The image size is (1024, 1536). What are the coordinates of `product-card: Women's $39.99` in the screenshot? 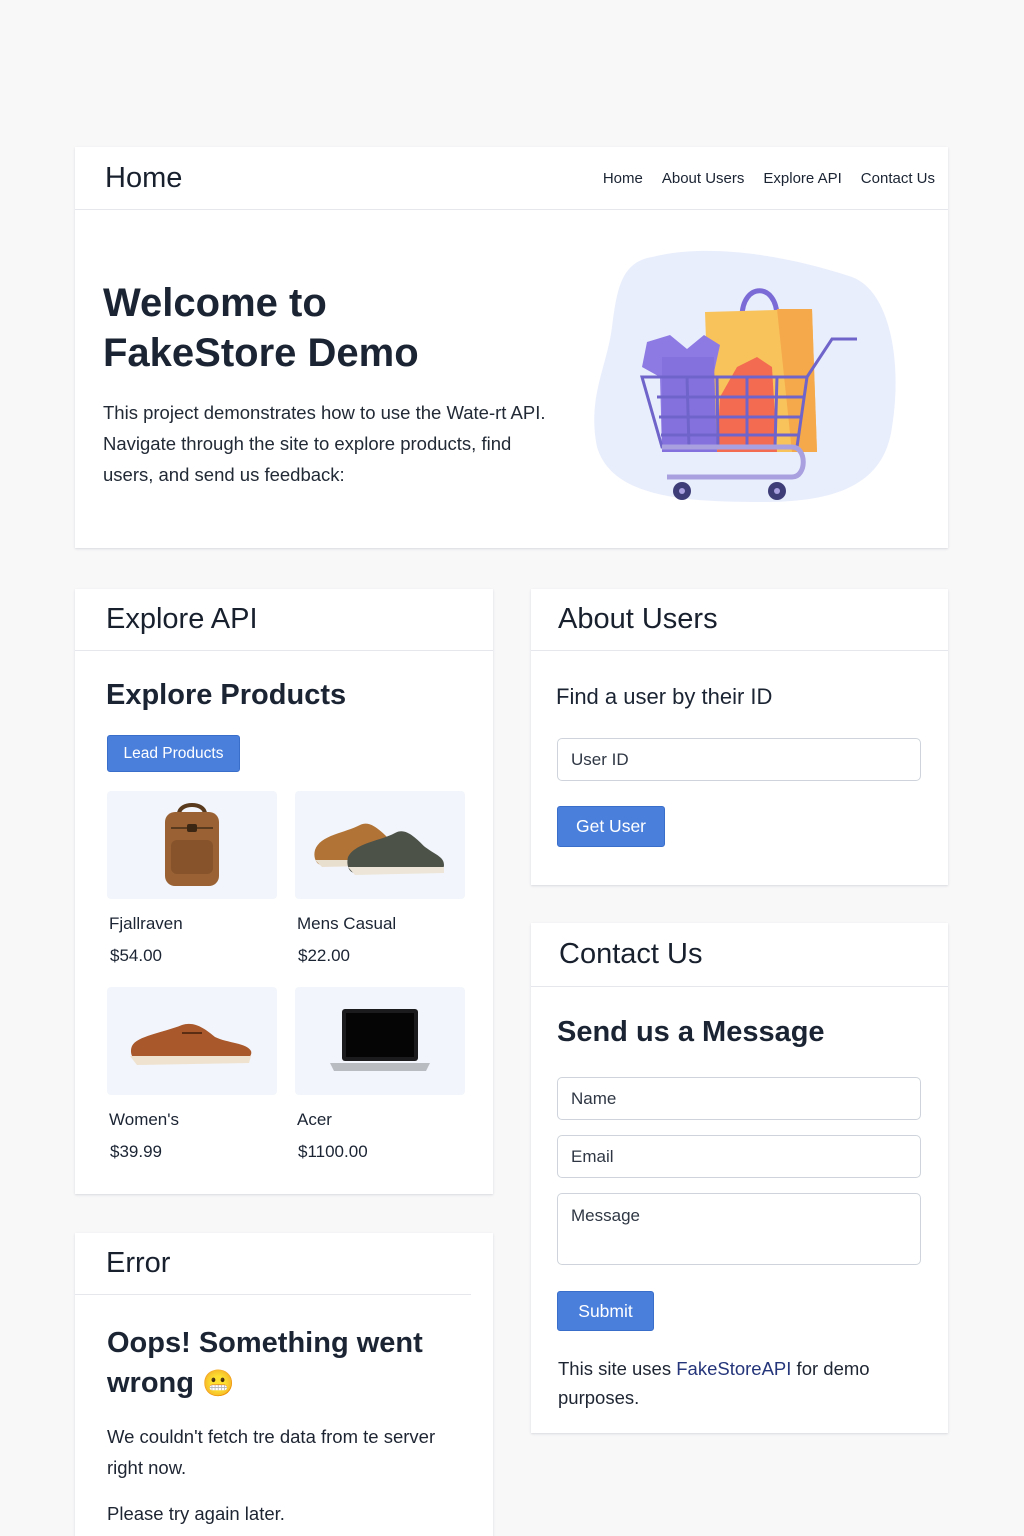 It's located at (192, 1074).